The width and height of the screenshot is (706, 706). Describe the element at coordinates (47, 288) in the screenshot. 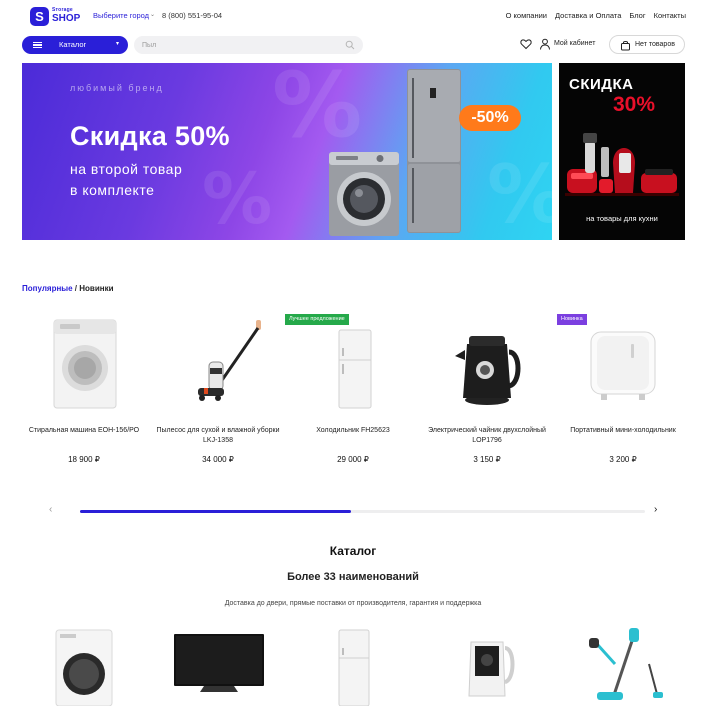

I see `tab-popular: Популярные` at that location.